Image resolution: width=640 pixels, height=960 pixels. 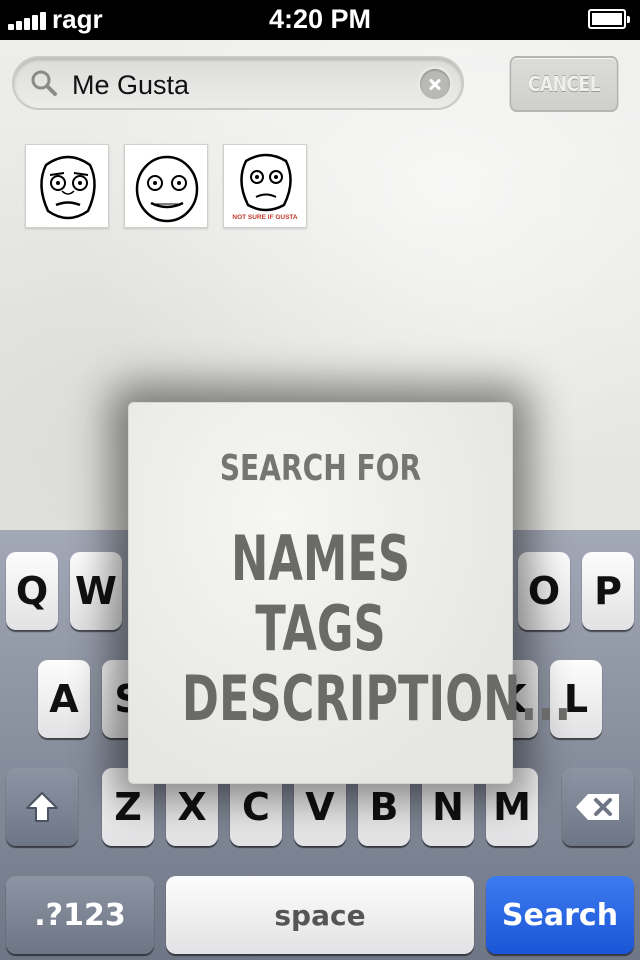 What do you see at coordinates (265, 217) in the screenshot?
I see `thumbnail-caption: NOT SURE IF GUSTA` at bounding box center [265, 217].